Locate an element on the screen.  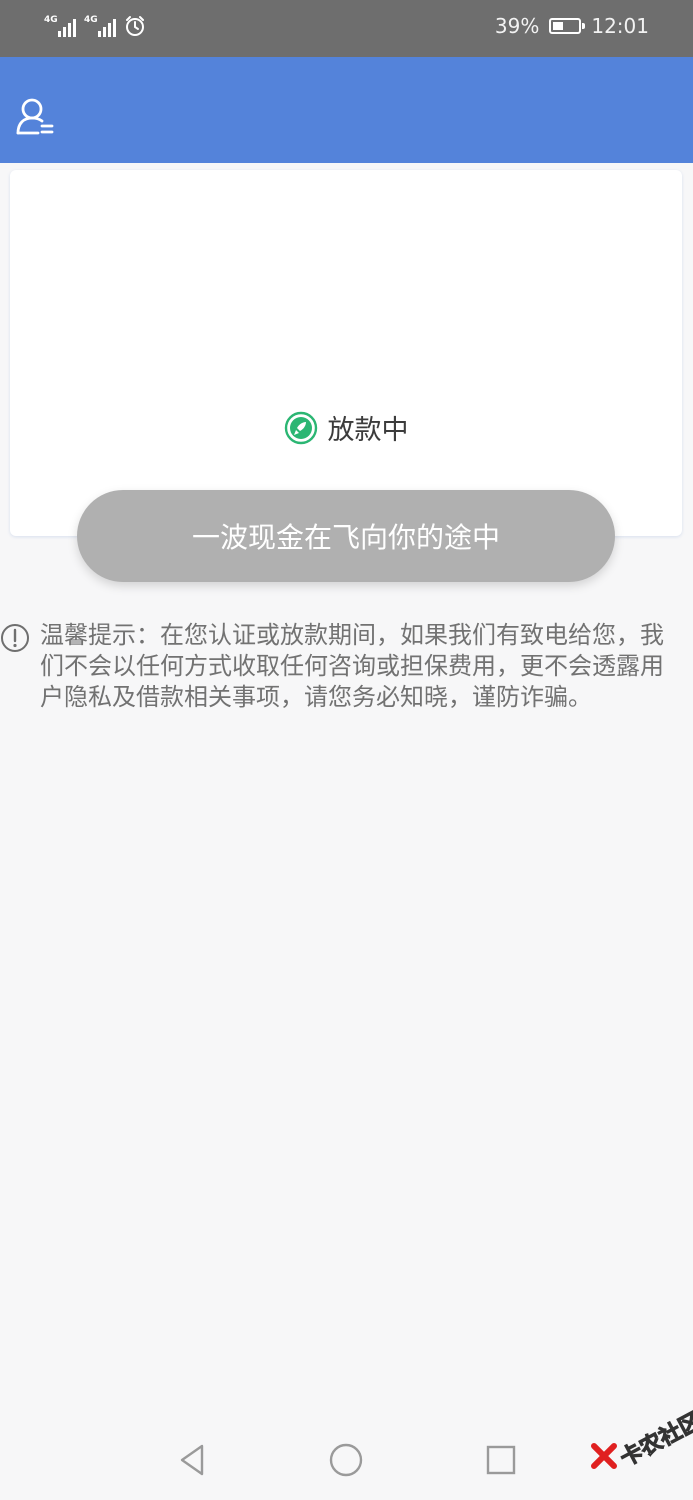
exclamation-circle-icon is located at coordinates (15, 638).